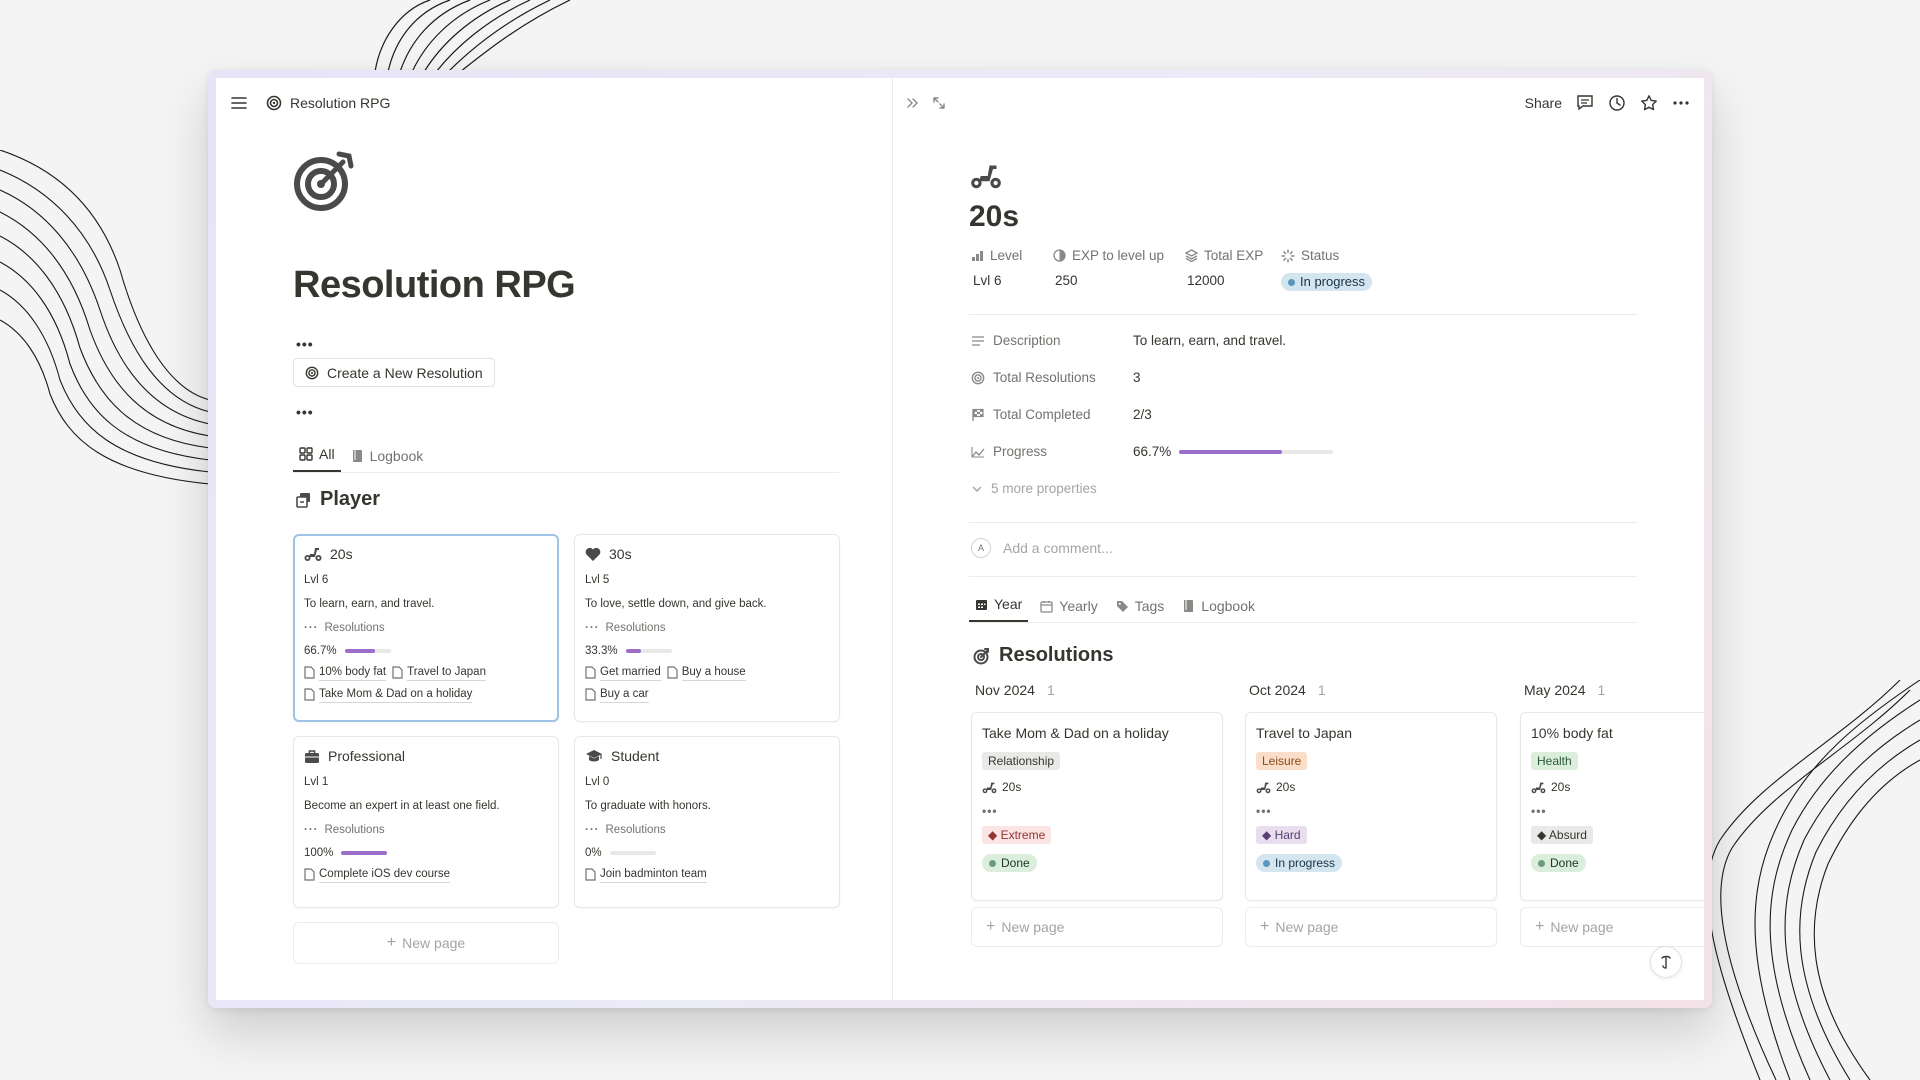 The width and height of the screenshot is (1920, 1080). What do you see at coordinates (1012, 282) in the screenshot?
I see `prop-level-value: Lvl 6` at bounding box center [1012, 282].